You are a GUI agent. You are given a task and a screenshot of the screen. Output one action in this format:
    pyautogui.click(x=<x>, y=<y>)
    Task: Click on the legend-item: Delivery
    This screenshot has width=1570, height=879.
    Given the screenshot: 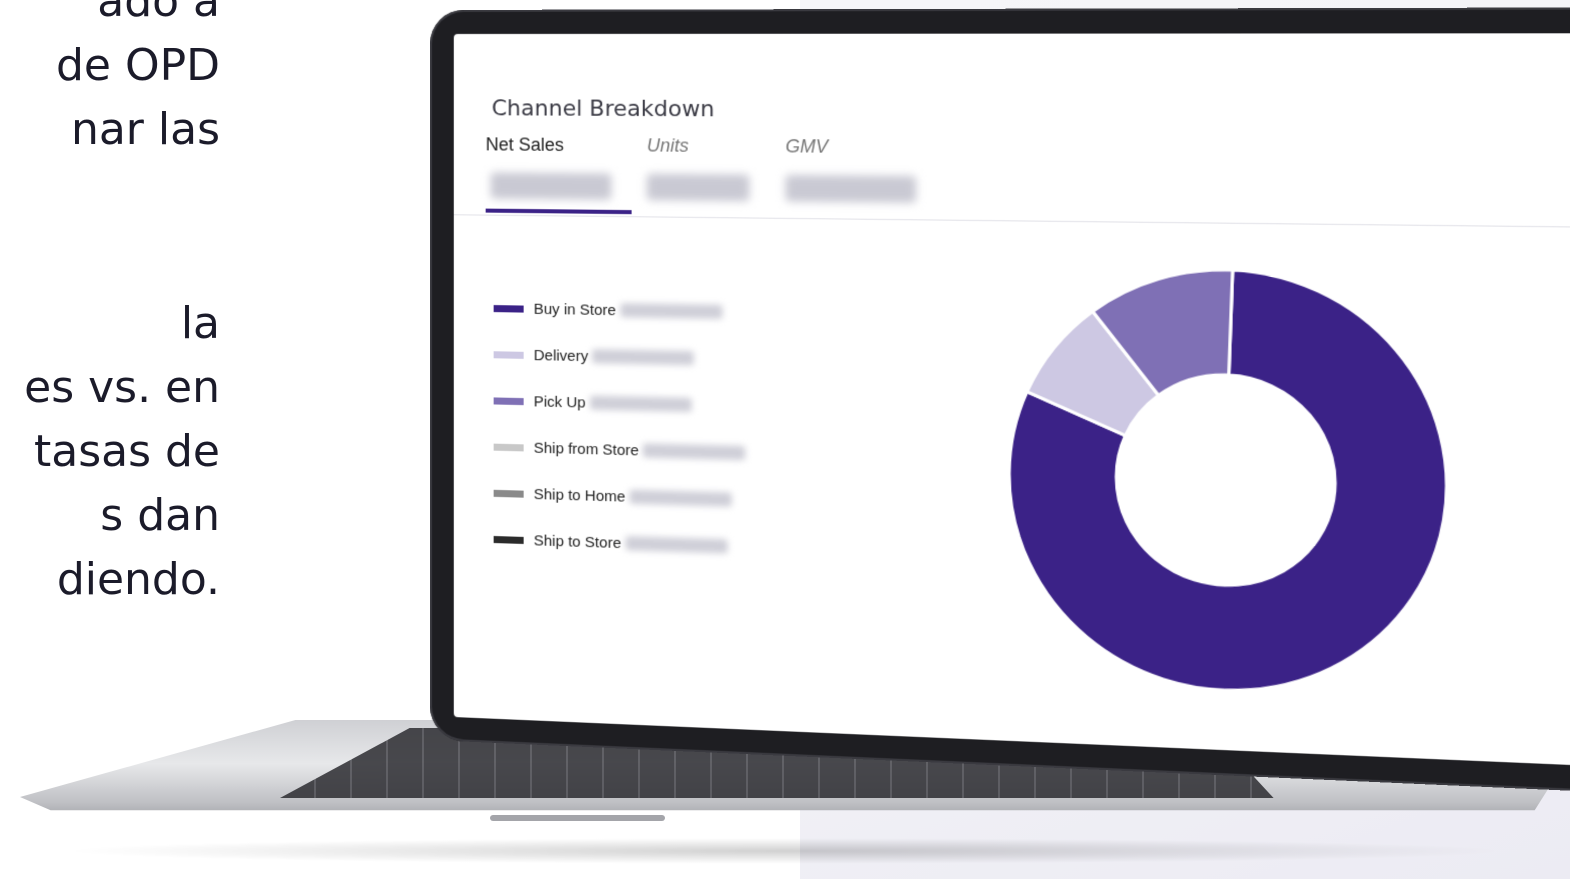 What is the action you would take?
    pyautogui.click(x=667, y=358)
    